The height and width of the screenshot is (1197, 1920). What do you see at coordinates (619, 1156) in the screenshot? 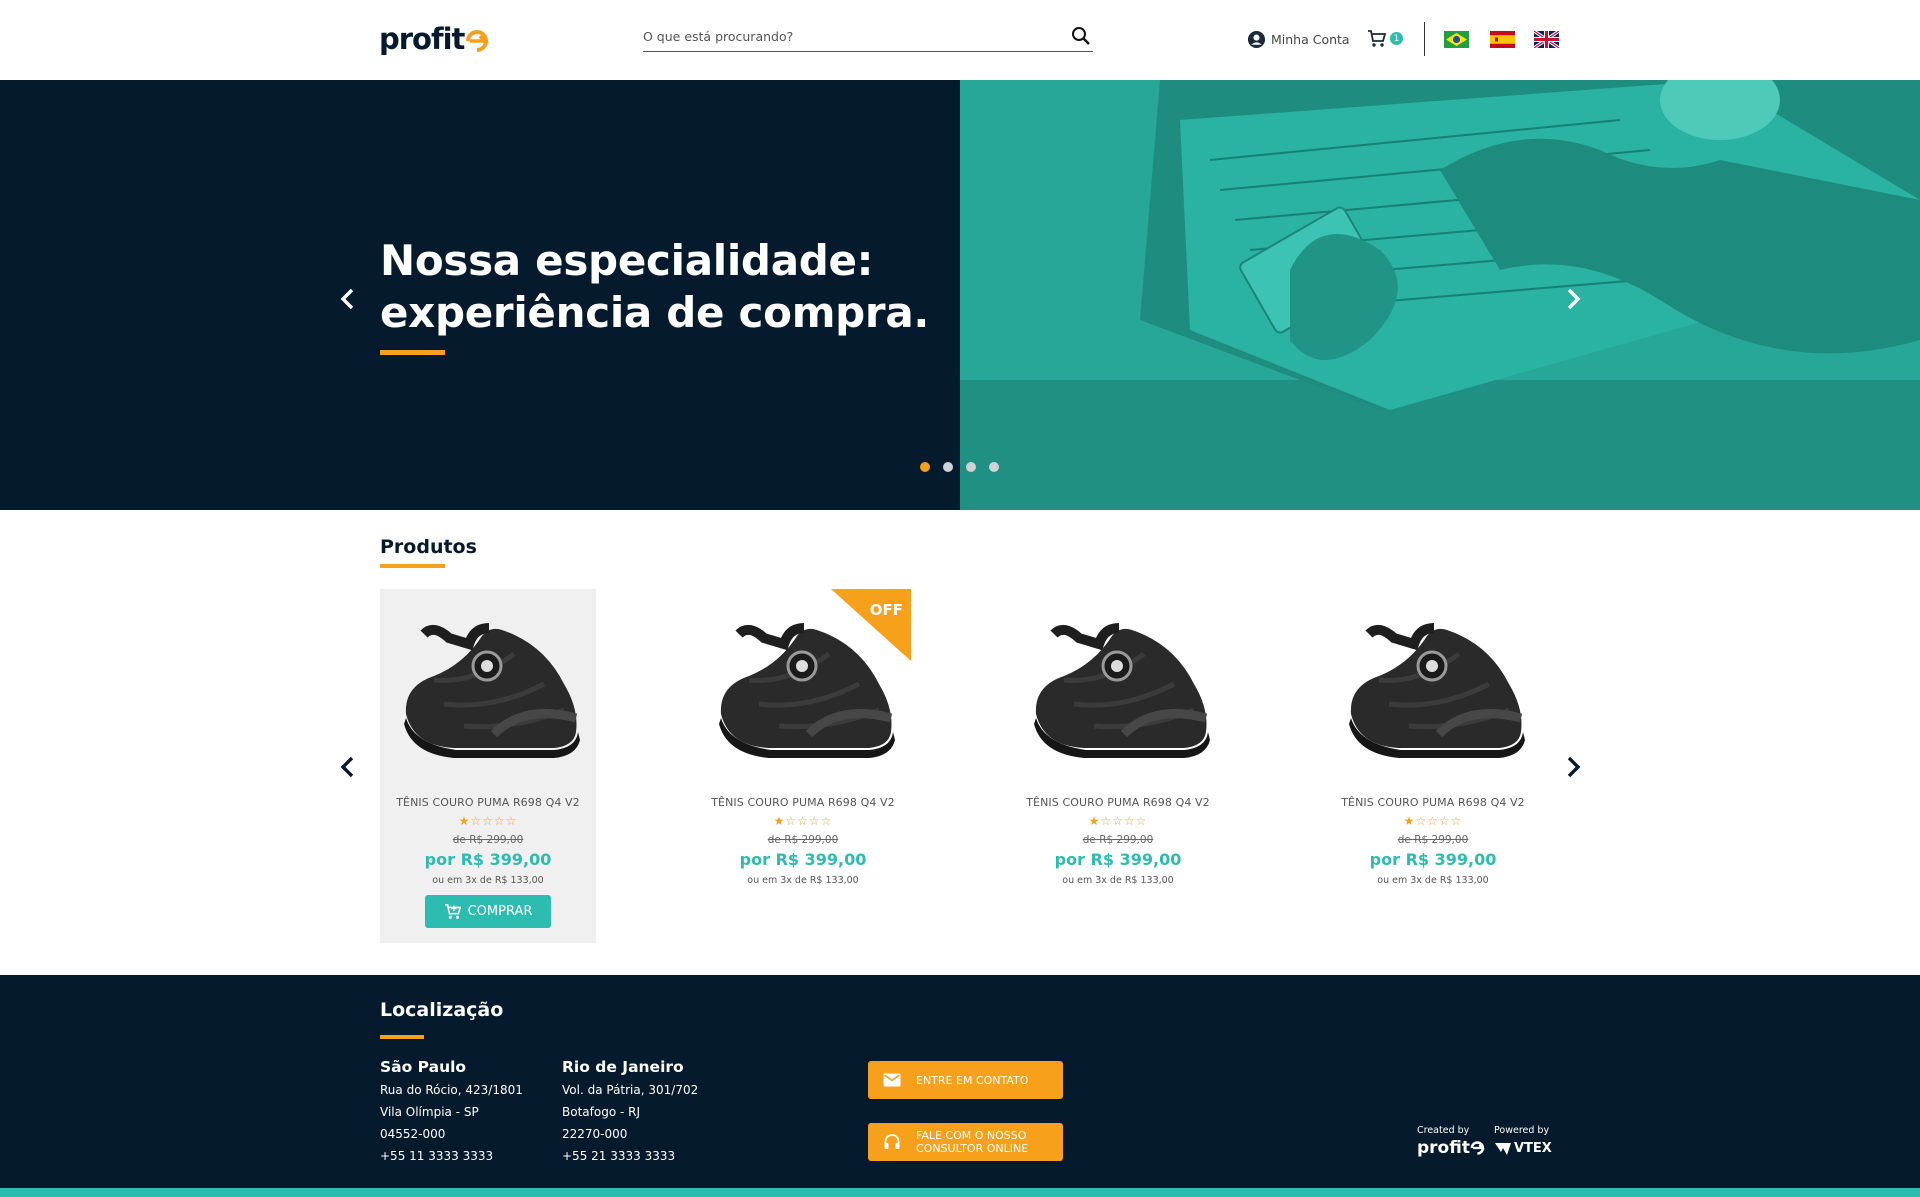
I see `phone-line: +55 21 3333 3333` at bounding box center [619, 1156].